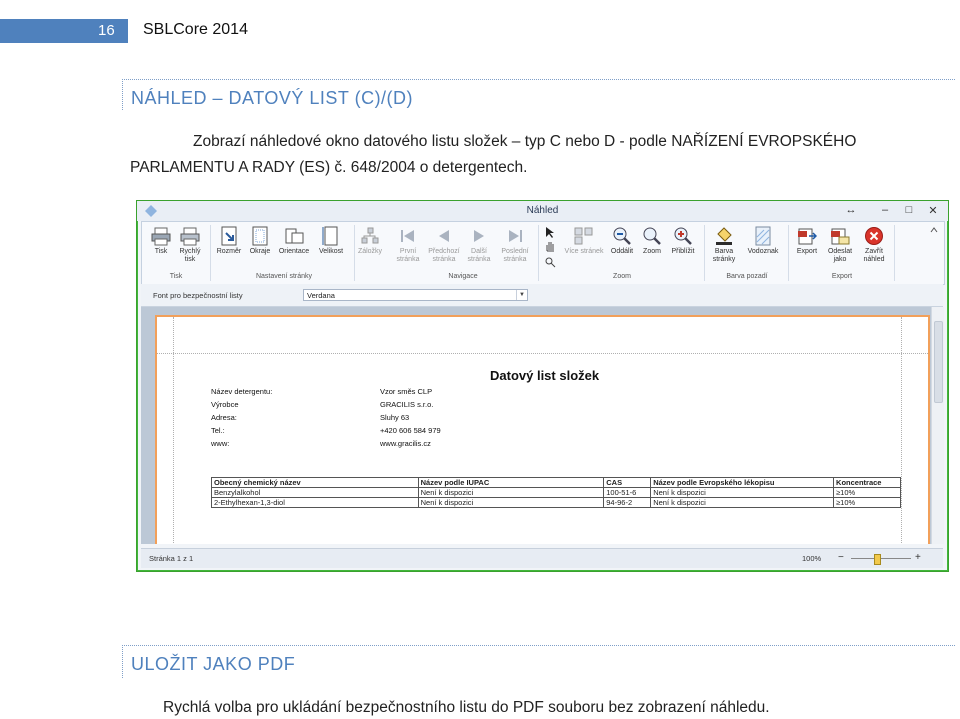  What do you see at coordinates (444, 255) in the screenshot?
I see `previous-page-label: Předchozí stránka` at bounding box center [444, 255].